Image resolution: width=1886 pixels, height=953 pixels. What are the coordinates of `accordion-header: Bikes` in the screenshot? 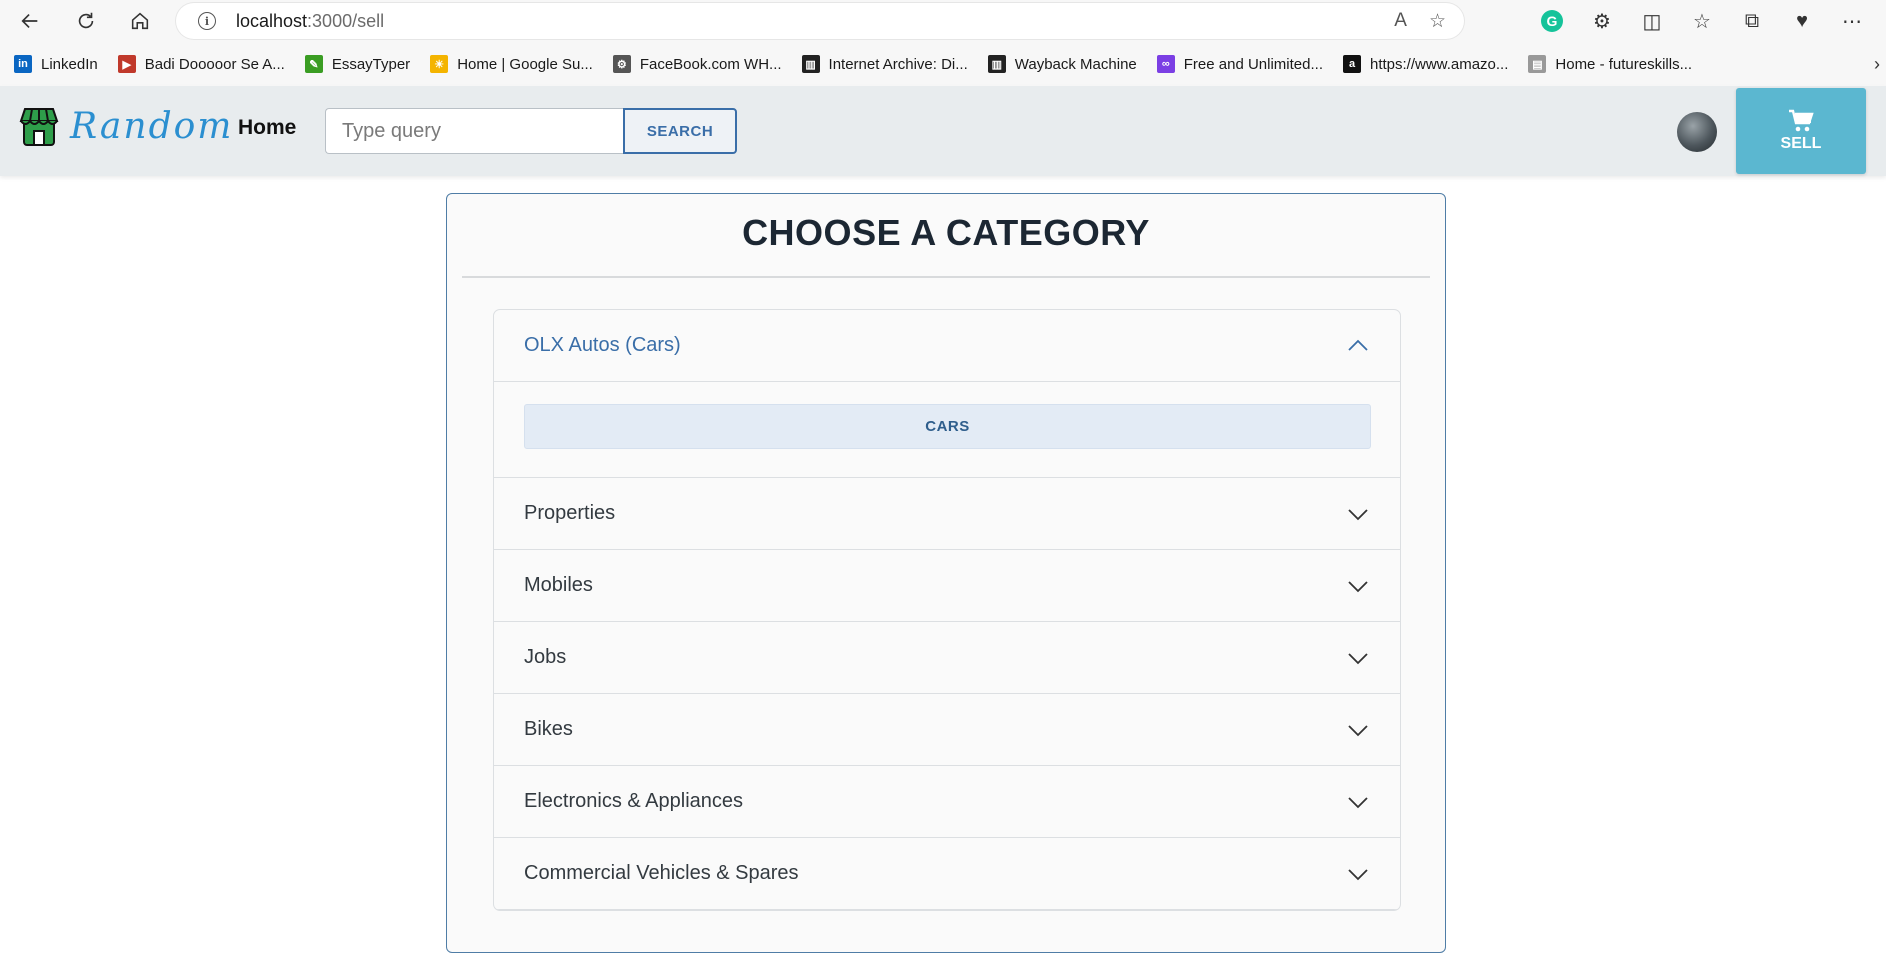 It's located at (947, 729).